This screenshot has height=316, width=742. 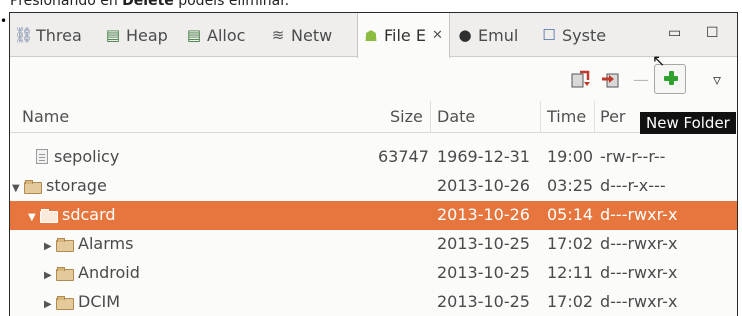 I want to click on pull-file-icon, so click(x=580, y=79).